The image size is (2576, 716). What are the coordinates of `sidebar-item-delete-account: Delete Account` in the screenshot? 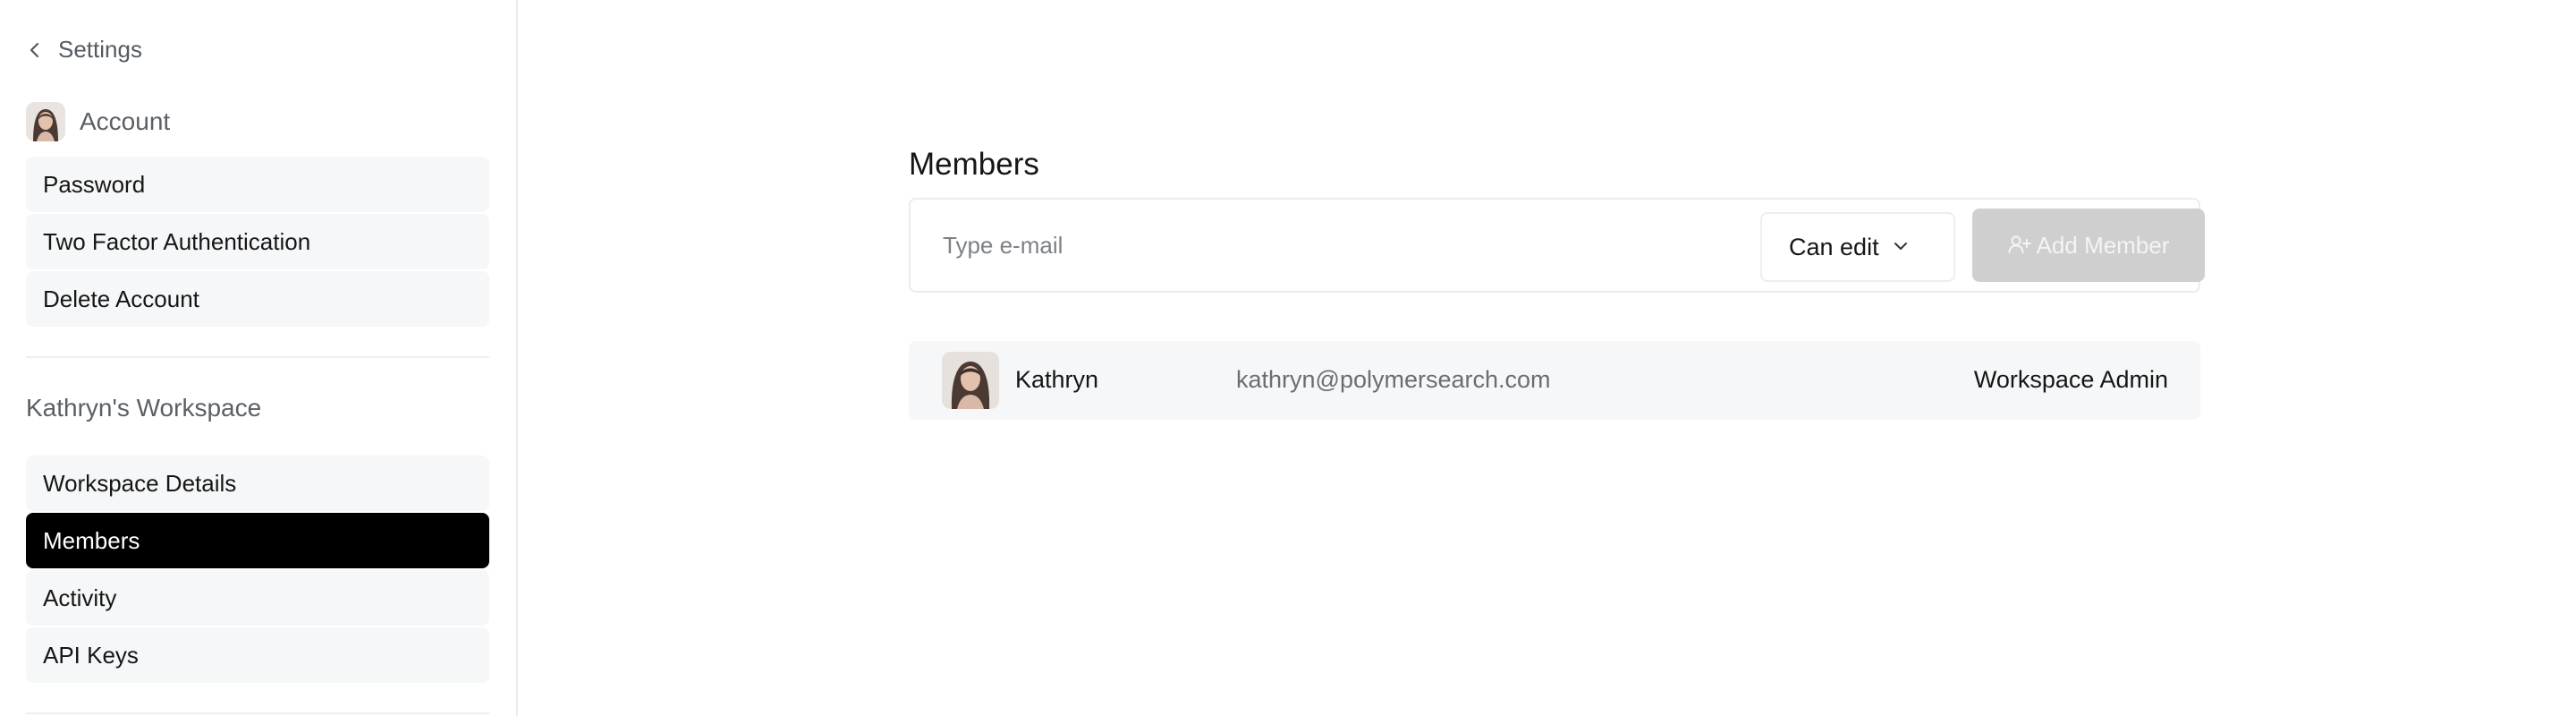 It's located at (257, 299).